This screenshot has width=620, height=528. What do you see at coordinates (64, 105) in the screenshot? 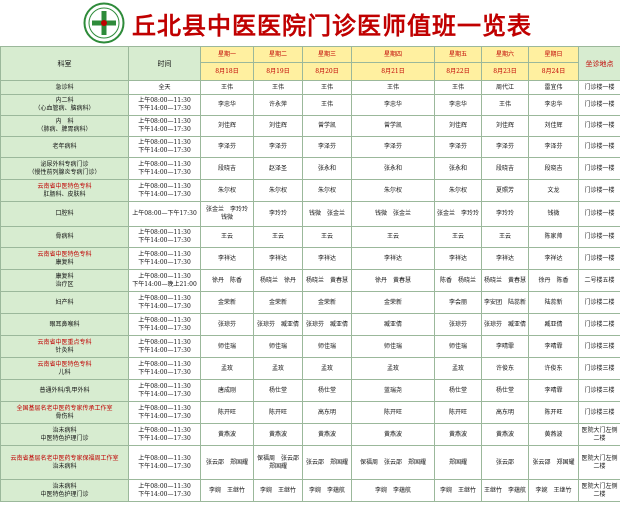
I see `dept-cell: 内二科 （心血管病、脑病科）` at bounding box center [64, 105].